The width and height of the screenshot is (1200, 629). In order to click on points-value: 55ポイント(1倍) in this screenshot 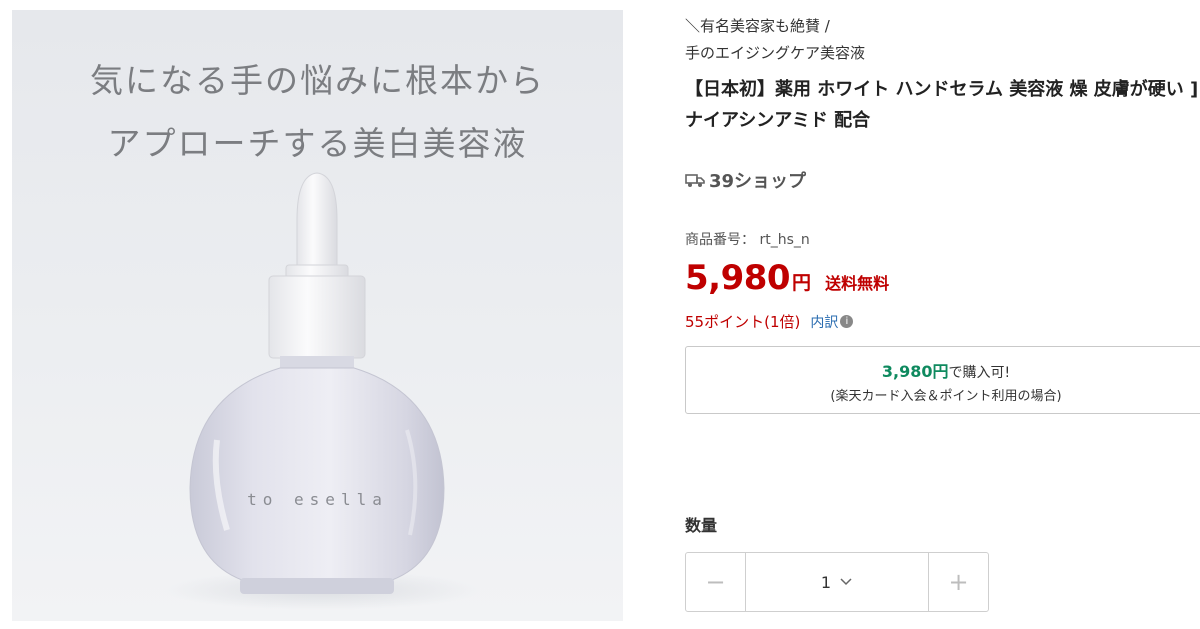, I will do `click(743, 322)`.